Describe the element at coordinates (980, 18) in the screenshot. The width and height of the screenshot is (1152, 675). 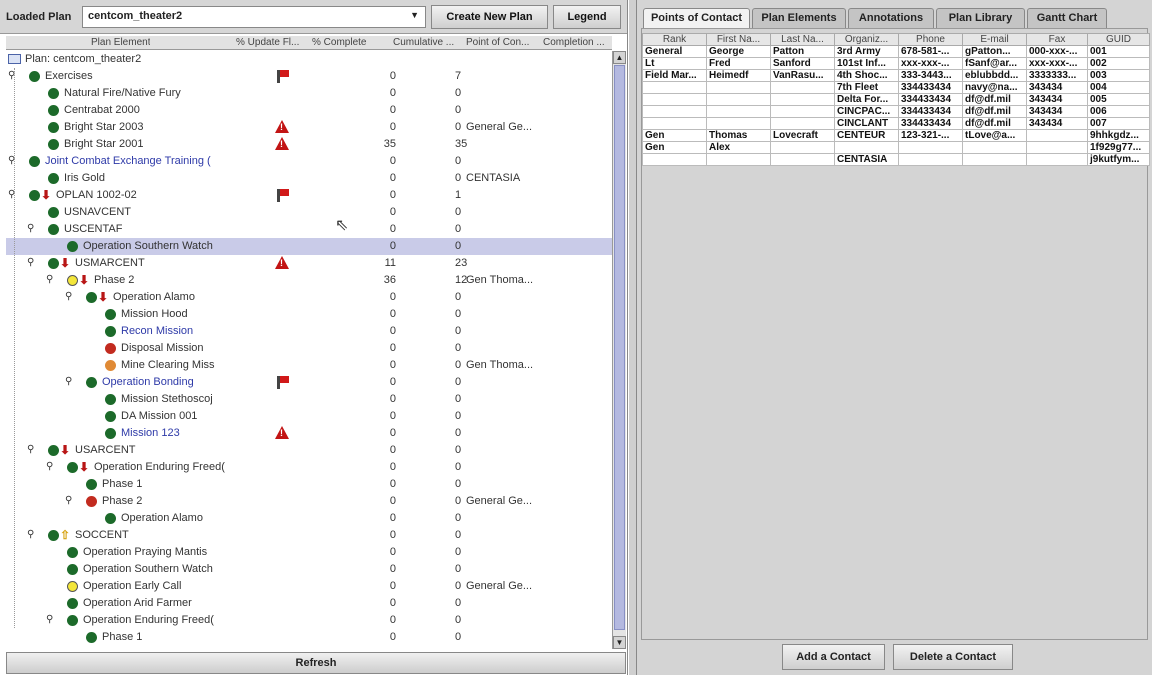
I see `tab-plan-library: Plan Library` at that location.